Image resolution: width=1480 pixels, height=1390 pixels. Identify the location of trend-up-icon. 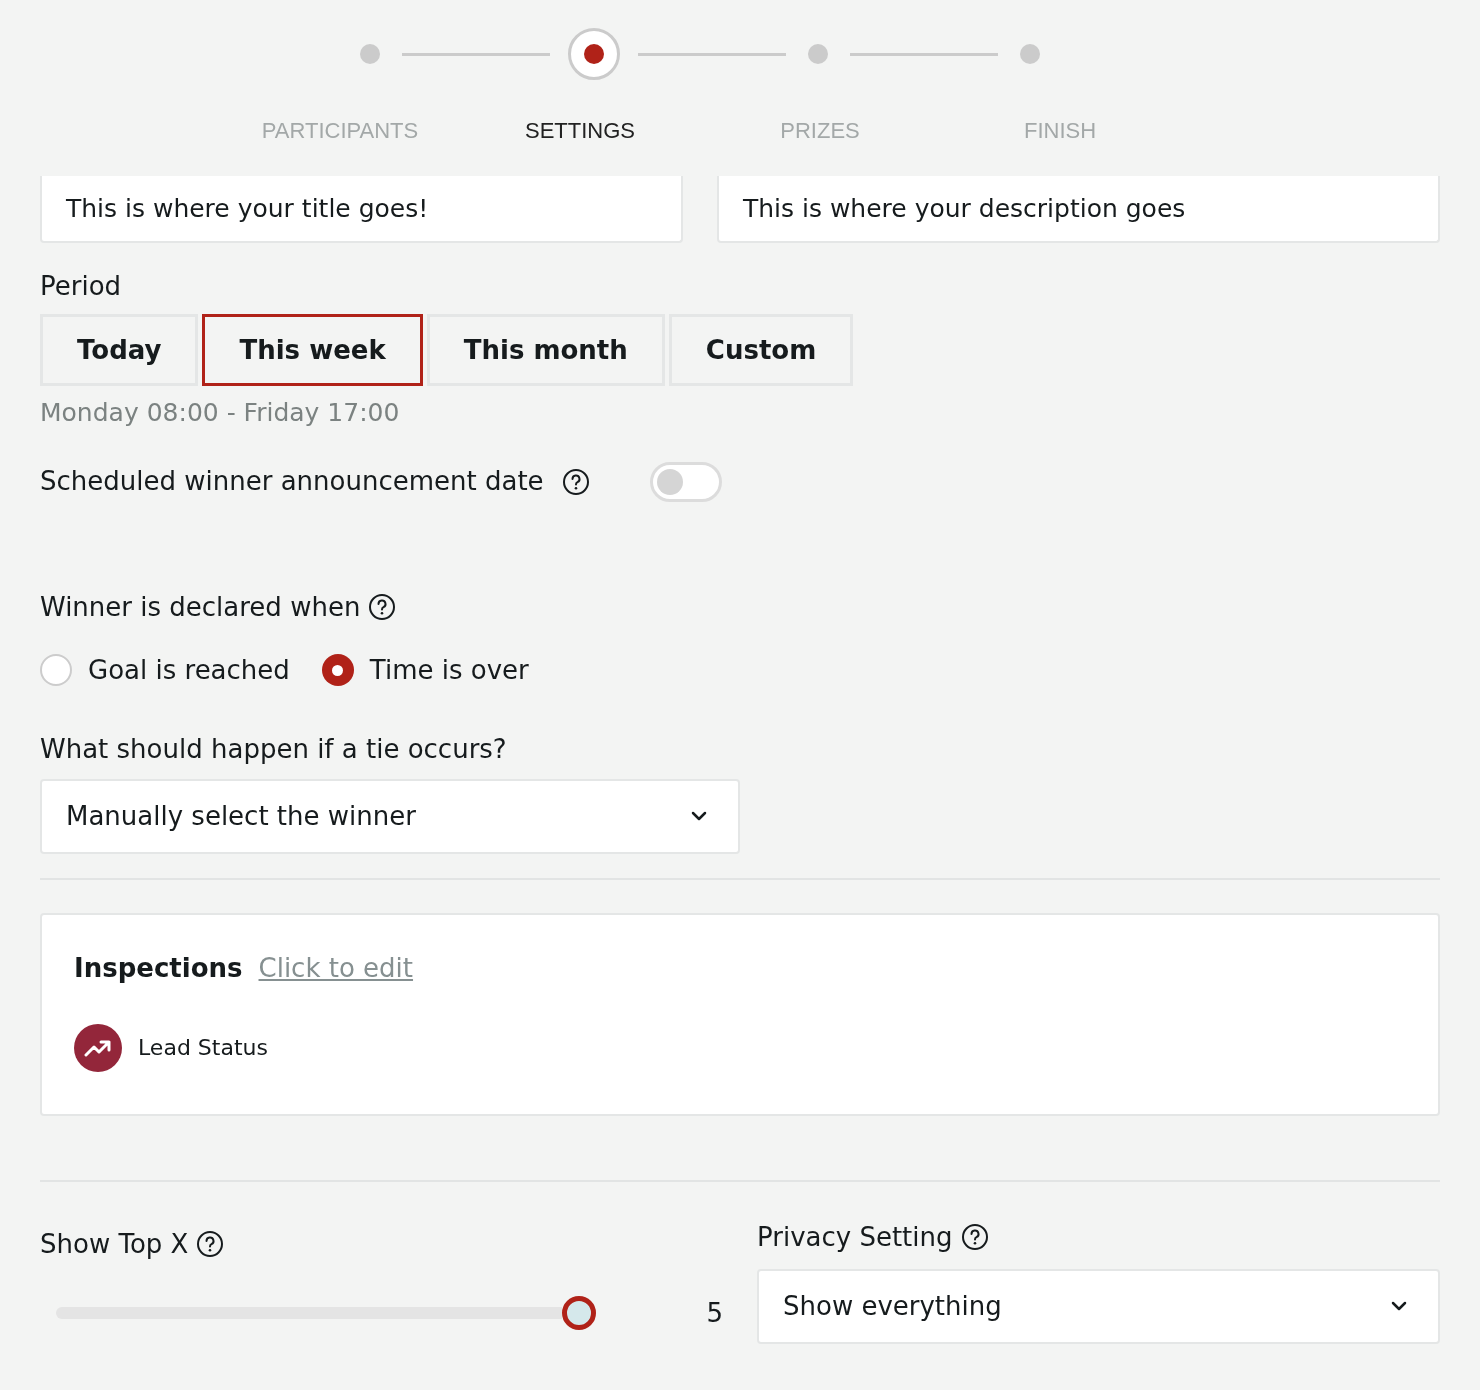
(98, 1047).